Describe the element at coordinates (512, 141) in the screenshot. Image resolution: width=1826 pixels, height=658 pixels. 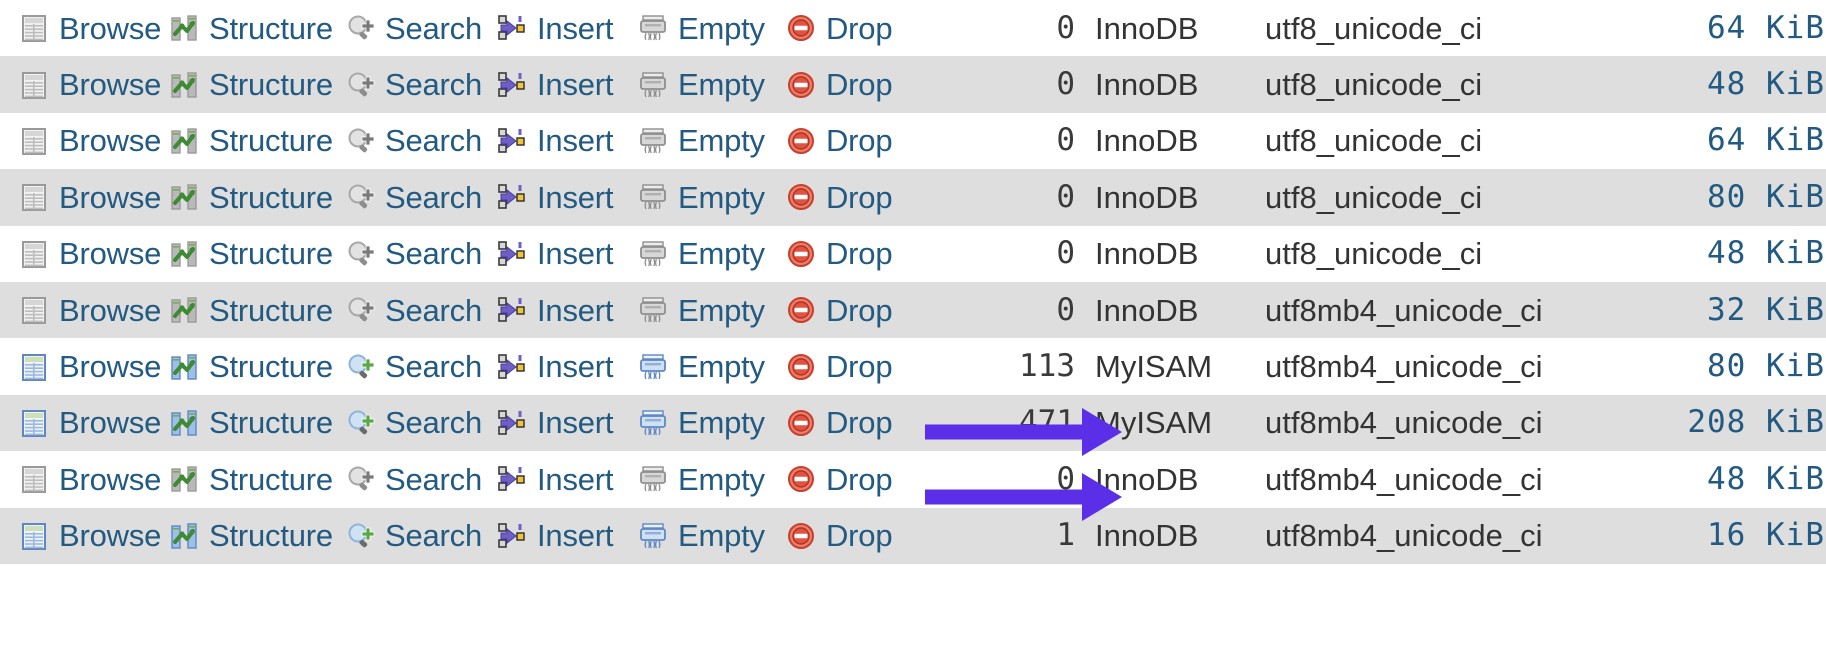
I see `insert-row-icon` at that location.